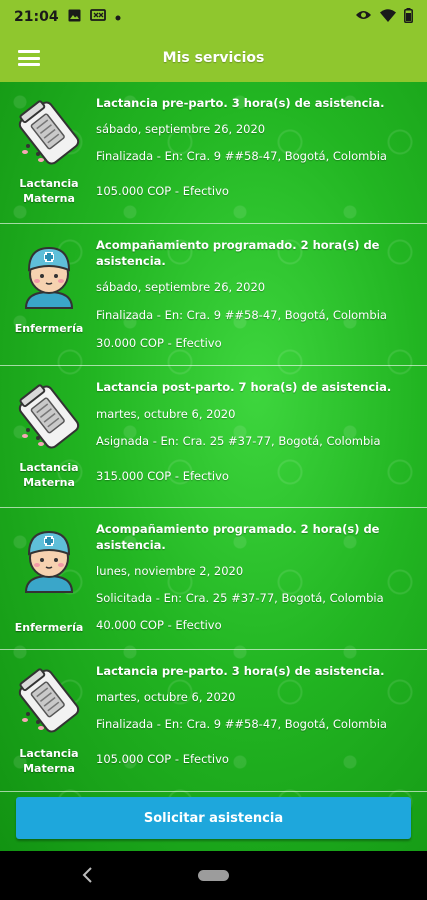 Image resolution: width=427 pixels, height=900 pixels. What do you see at coordinates (213, 17) in the screenshot?
I see `status-bar: 21:04` at bounding box center [213, 17].